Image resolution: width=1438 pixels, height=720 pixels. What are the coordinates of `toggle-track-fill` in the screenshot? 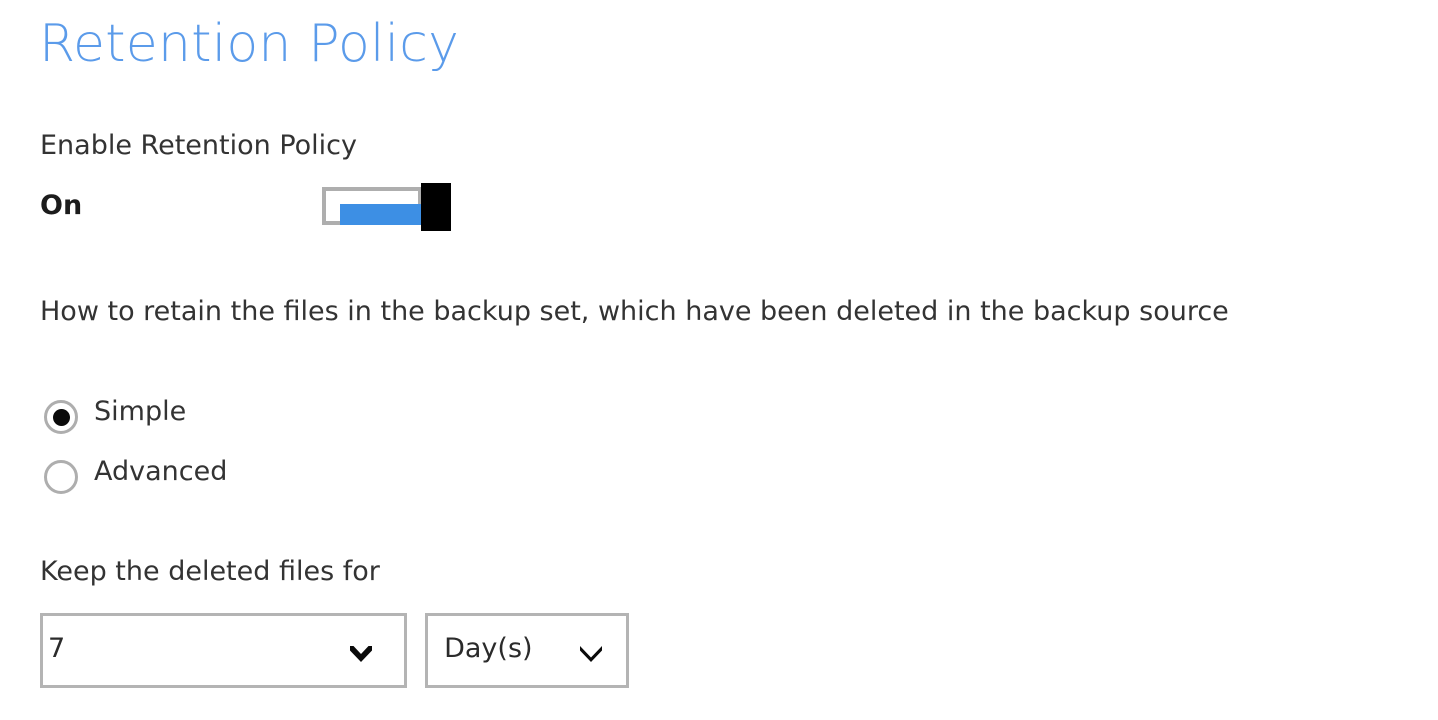 It's located at (383, 214).